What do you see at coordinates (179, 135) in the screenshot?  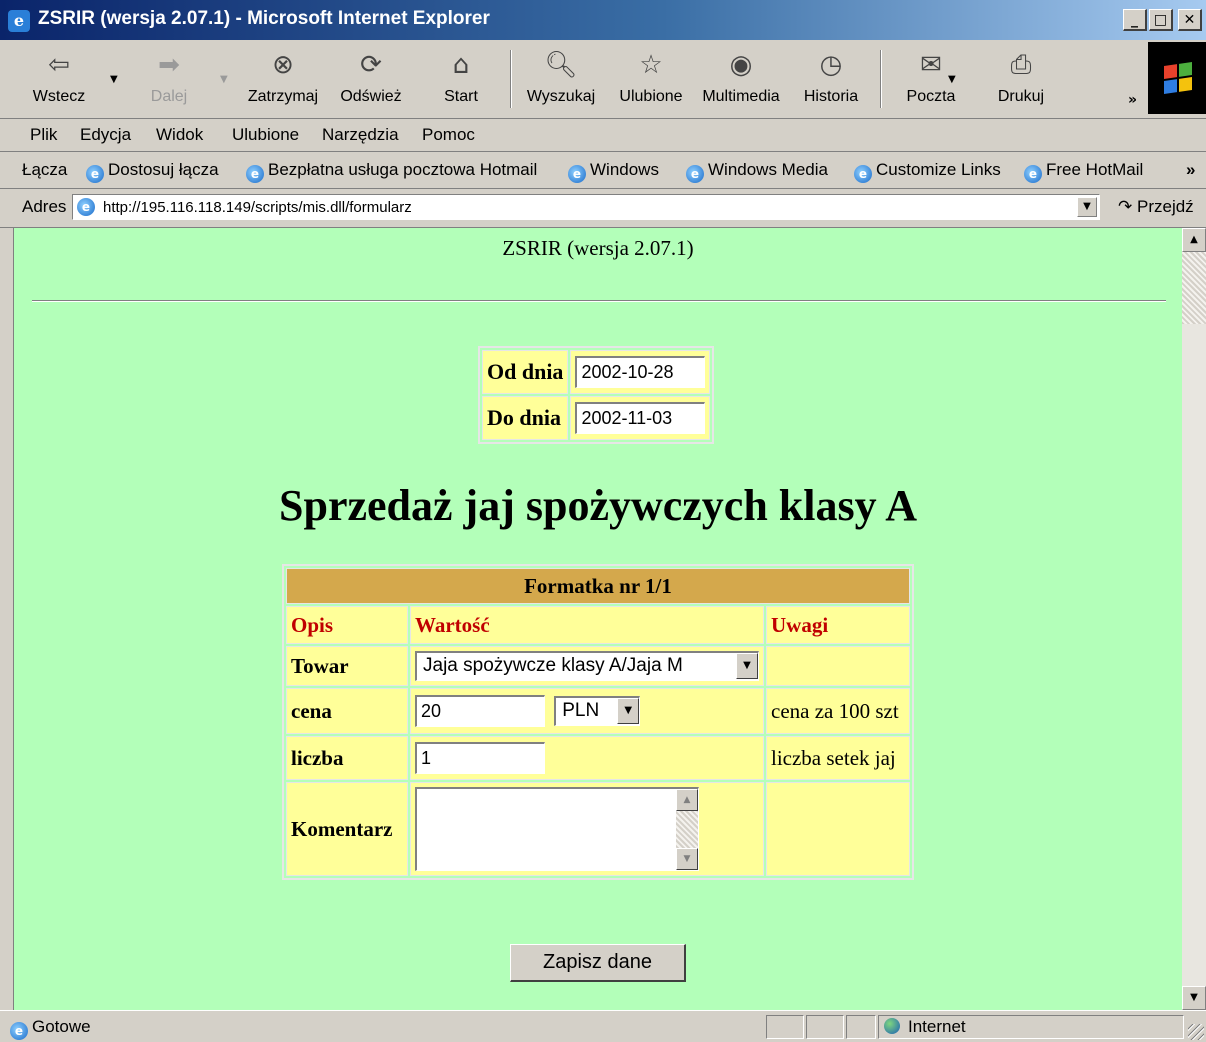 I see `menu-view: Widok` at bounding box center [179, 135].